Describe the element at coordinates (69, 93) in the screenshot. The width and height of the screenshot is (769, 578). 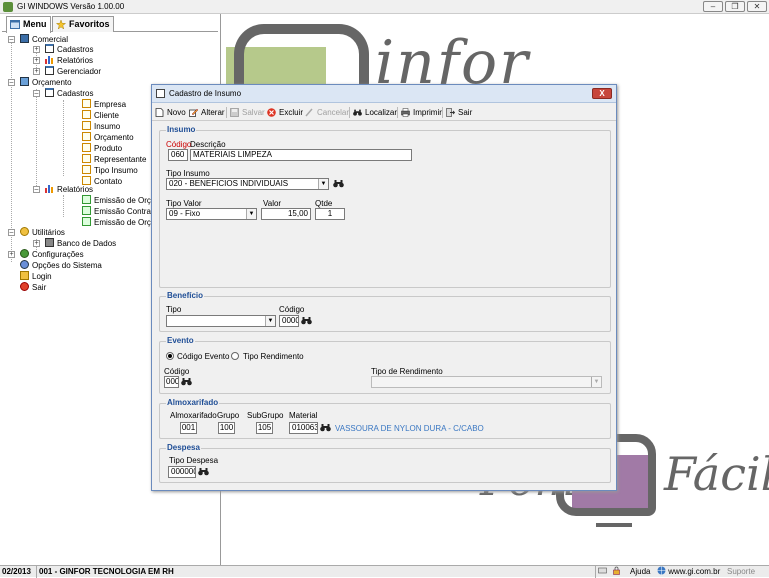
I see `tree-item-cadastros-orc: Cadastros` at that location.